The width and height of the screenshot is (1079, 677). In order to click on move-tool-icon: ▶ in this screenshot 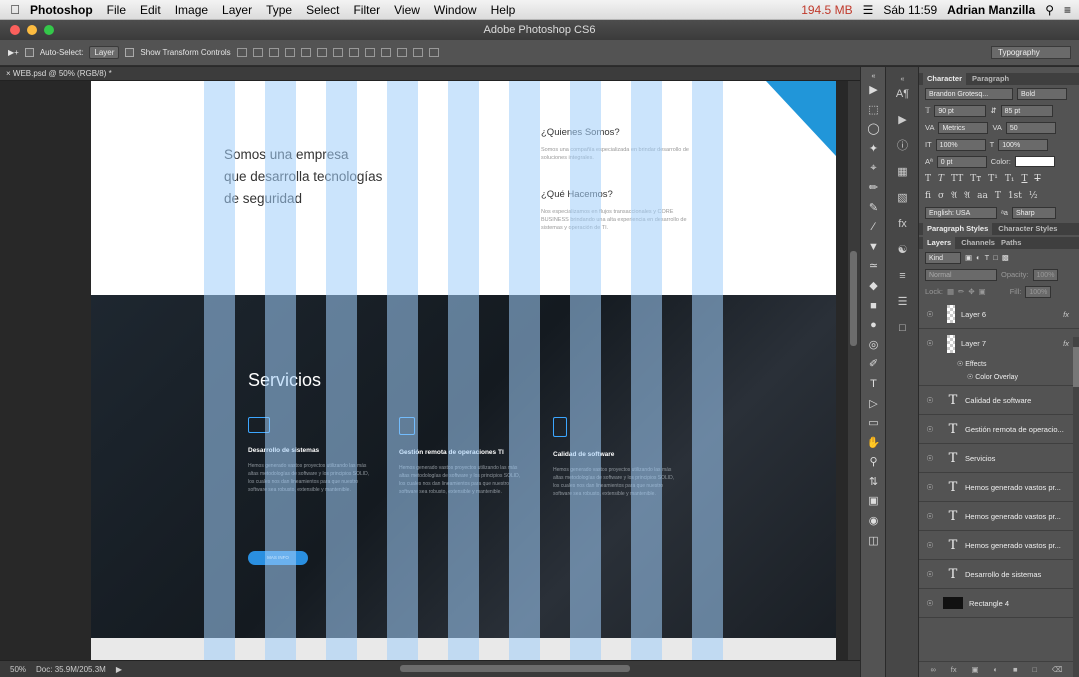, I will do `click(873, 91)`.